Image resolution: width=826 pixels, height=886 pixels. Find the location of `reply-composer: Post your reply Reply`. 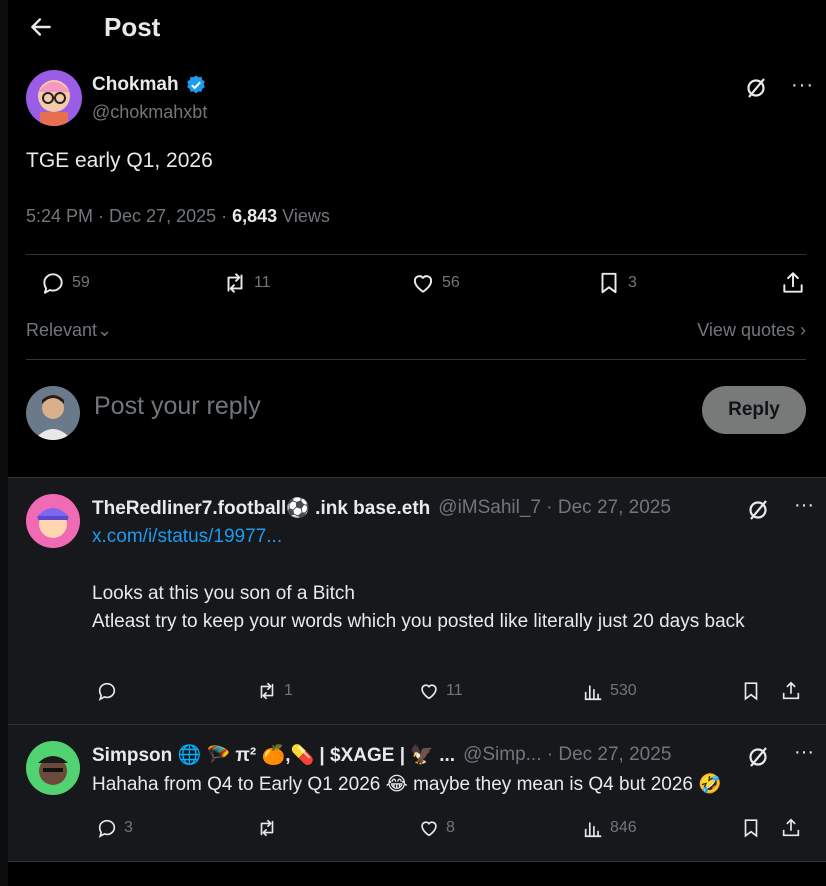

reply-composer: Post your reply Reply is located at coordinates (417, 420).